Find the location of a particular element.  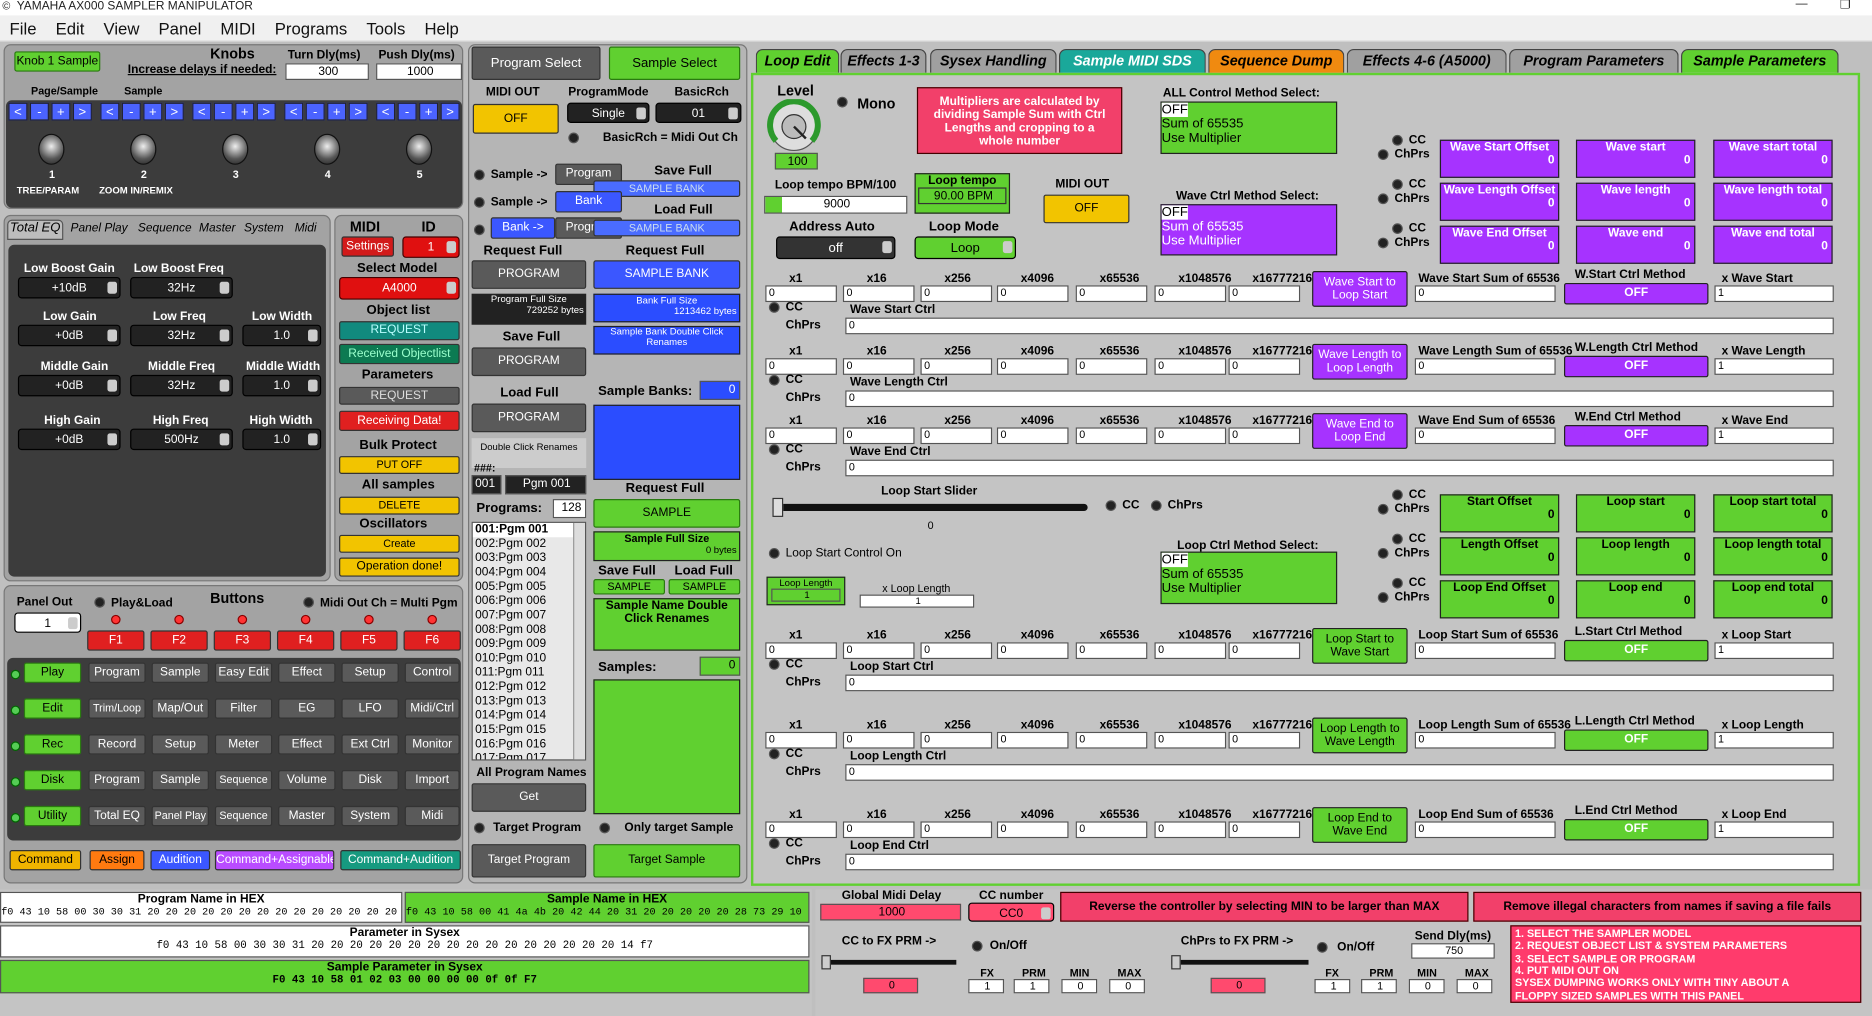

parameters-request-button: REQUEST is located at coordinates (399, 395).